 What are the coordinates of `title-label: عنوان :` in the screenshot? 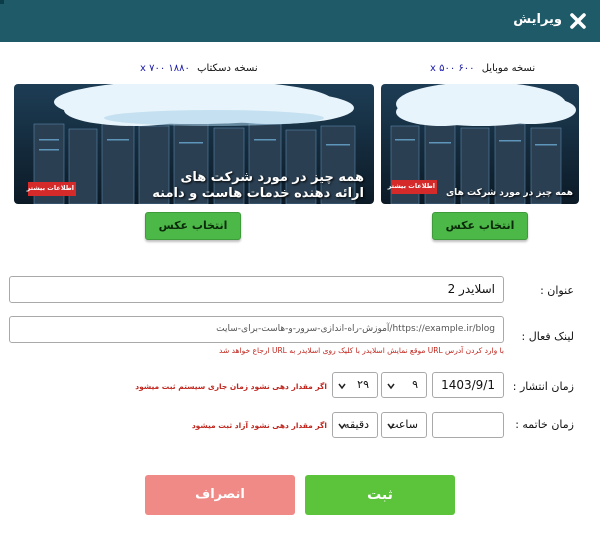 It's located at (557, 290).